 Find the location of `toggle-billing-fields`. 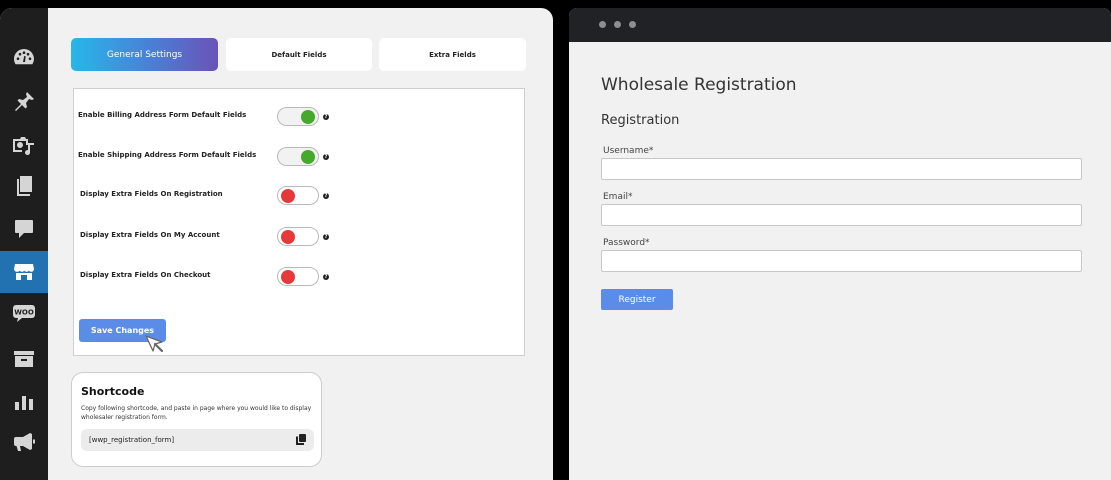

toggle-billing-fields is located at coordinates (298, 116).